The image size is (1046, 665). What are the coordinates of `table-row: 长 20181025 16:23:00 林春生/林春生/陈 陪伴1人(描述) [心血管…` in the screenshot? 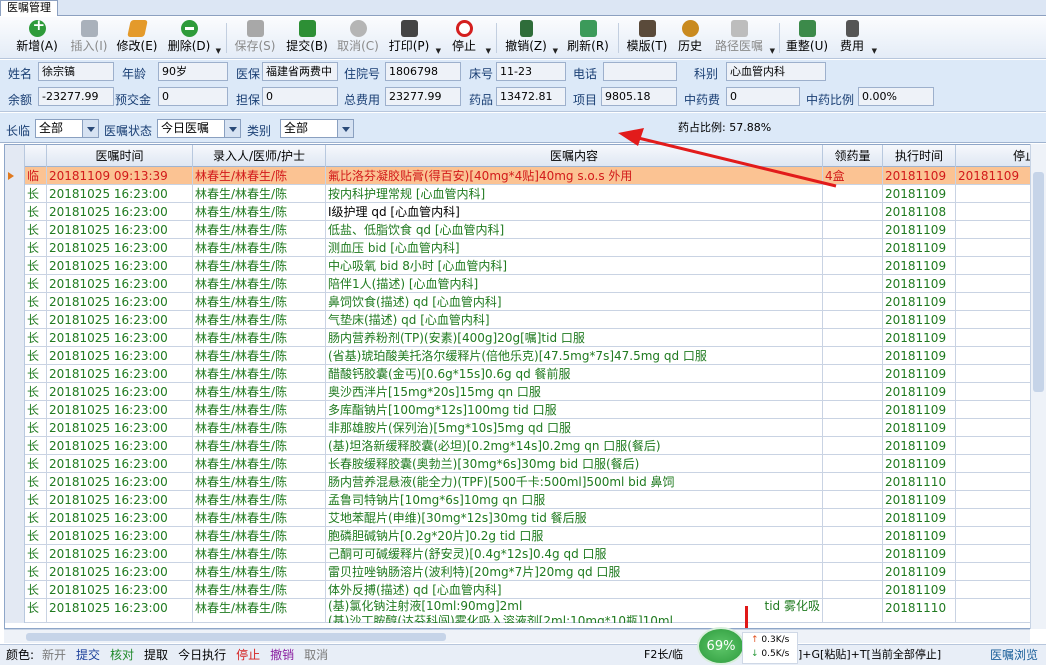 It's located at (525, 284).